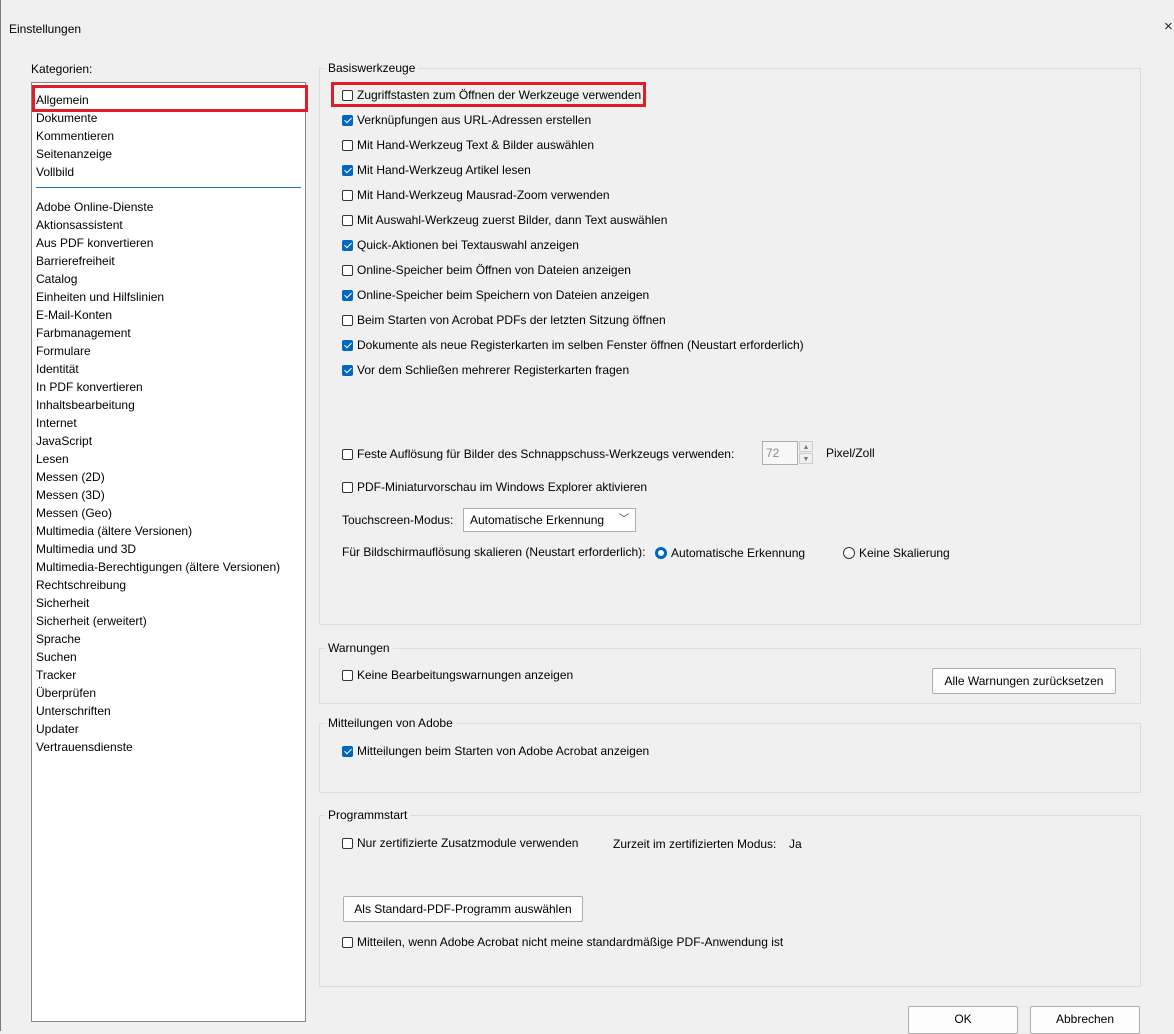 This screenshot has height=1034, width=1174. What do you see at coordinates (84, 747) in the screenshot?
I see `category-item-vertrauensdienste: Vertrauensdienste` at bounding box center [84, 747].